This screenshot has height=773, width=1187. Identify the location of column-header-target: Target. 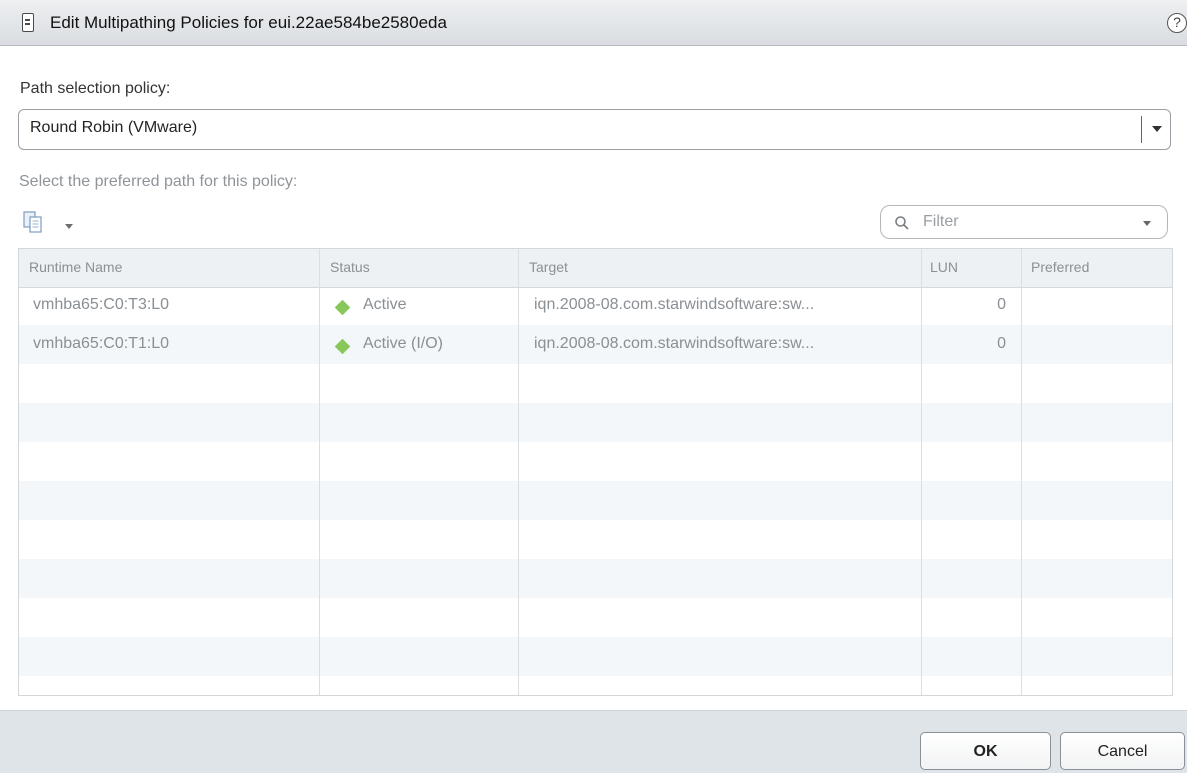
(548, 267).